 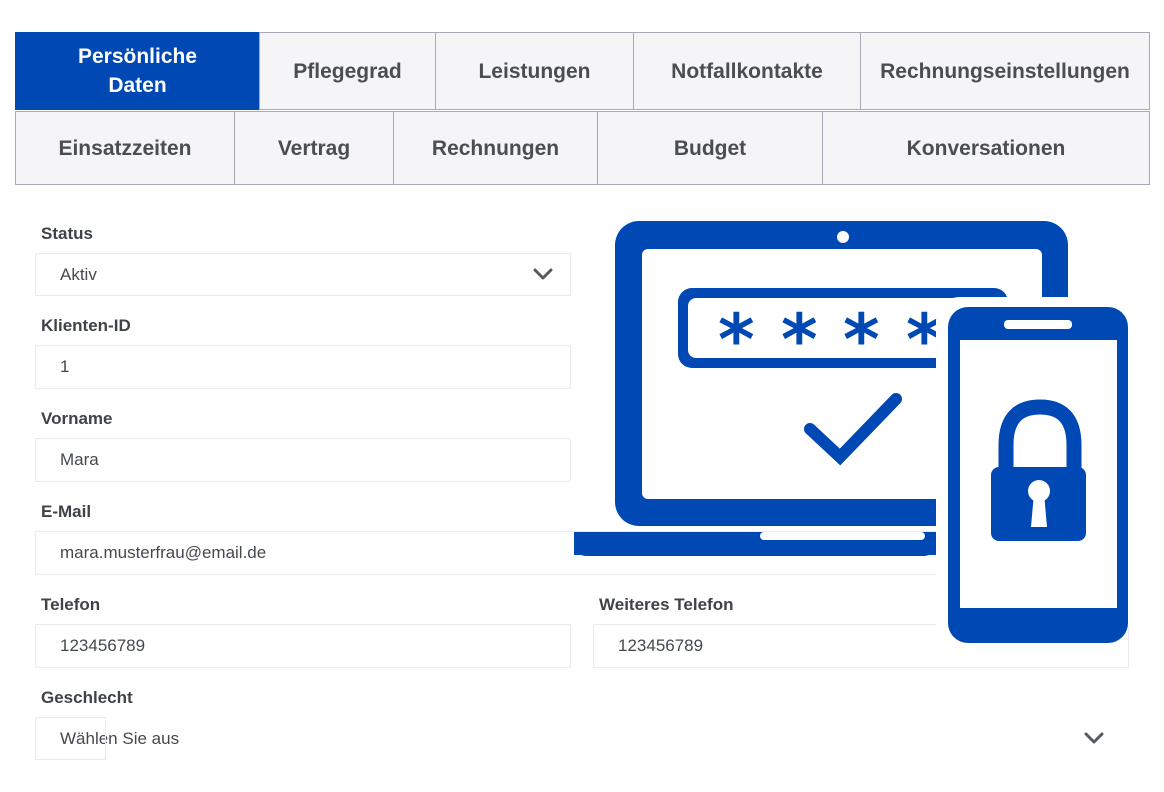 What do you see at coordinates (71, 604) in the screenshot?
I see `phone-label: Telefon` at bounding box center [71, 604].